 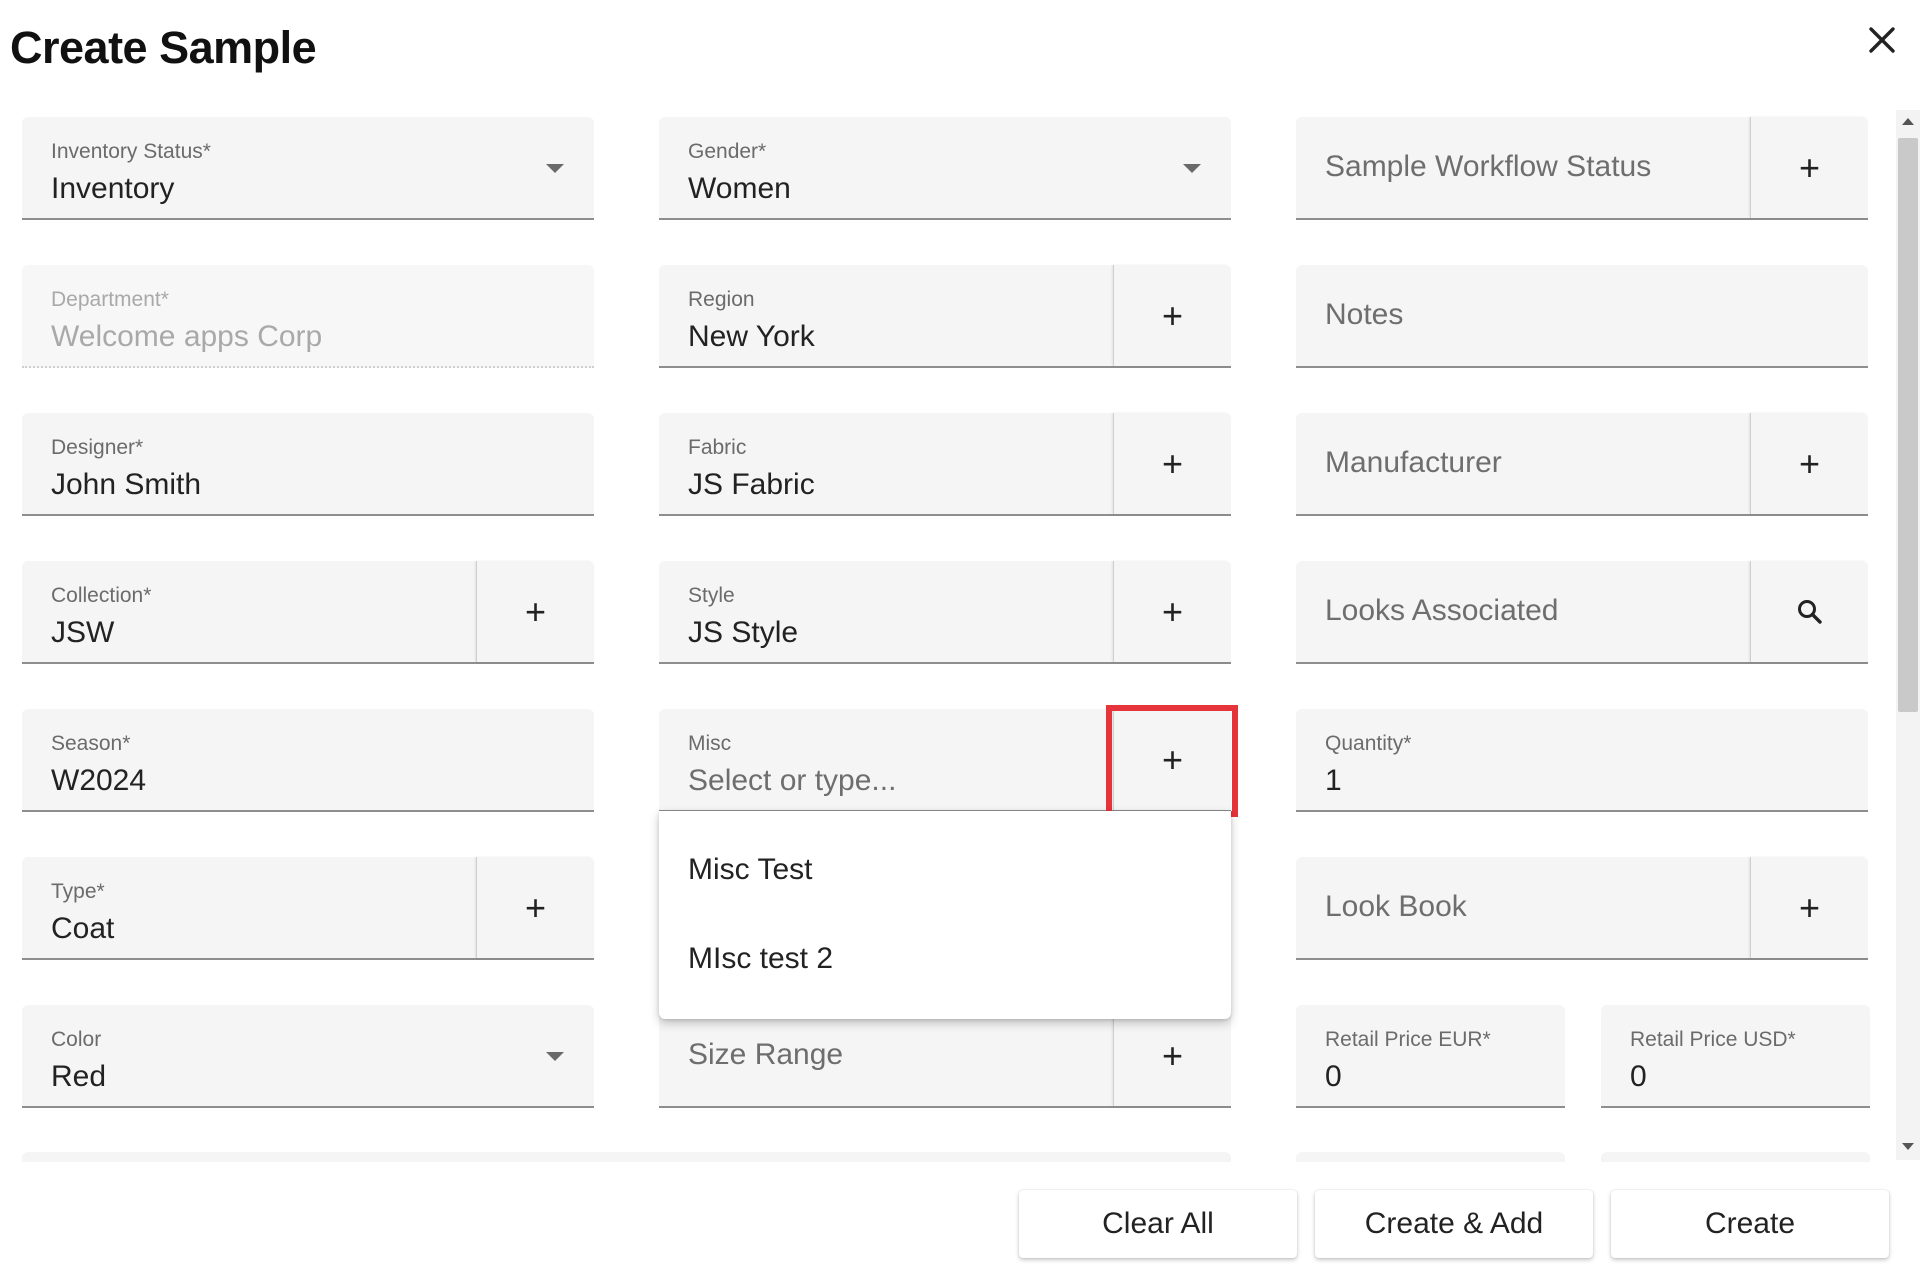 What do you see at coordinates (1333, 780) in the screenshot?
I see `quantity-value: 1` at bounding box center [1333, 780].